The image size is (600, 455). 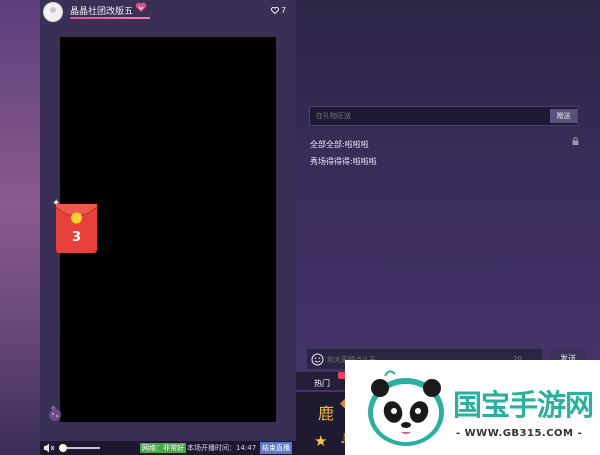 I want to click on end-stream-button: 结束直播, so click(x=276, y=448).